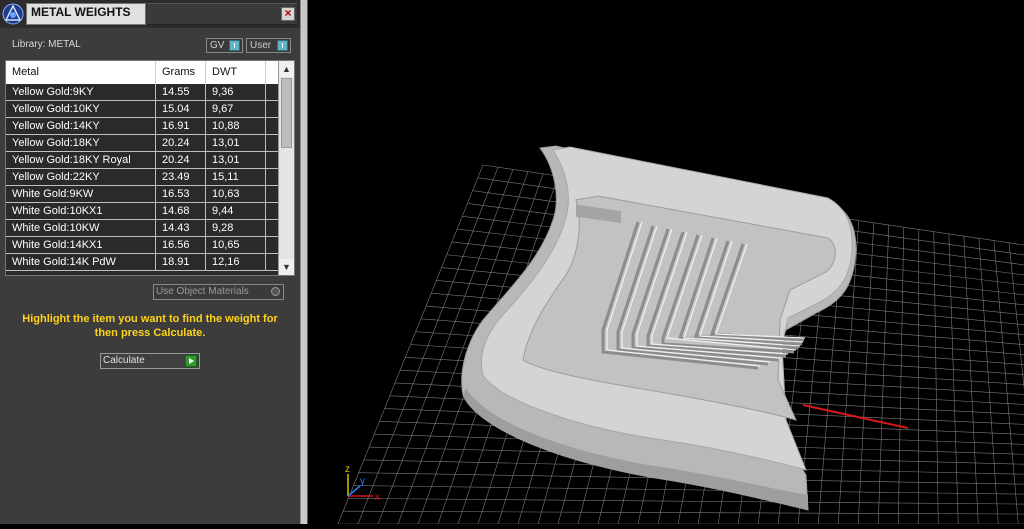 The image size is (1024, 529). Describe the element at coordinates (377, 497) in the screenshot. I see `axis-x-label: x` at that location.